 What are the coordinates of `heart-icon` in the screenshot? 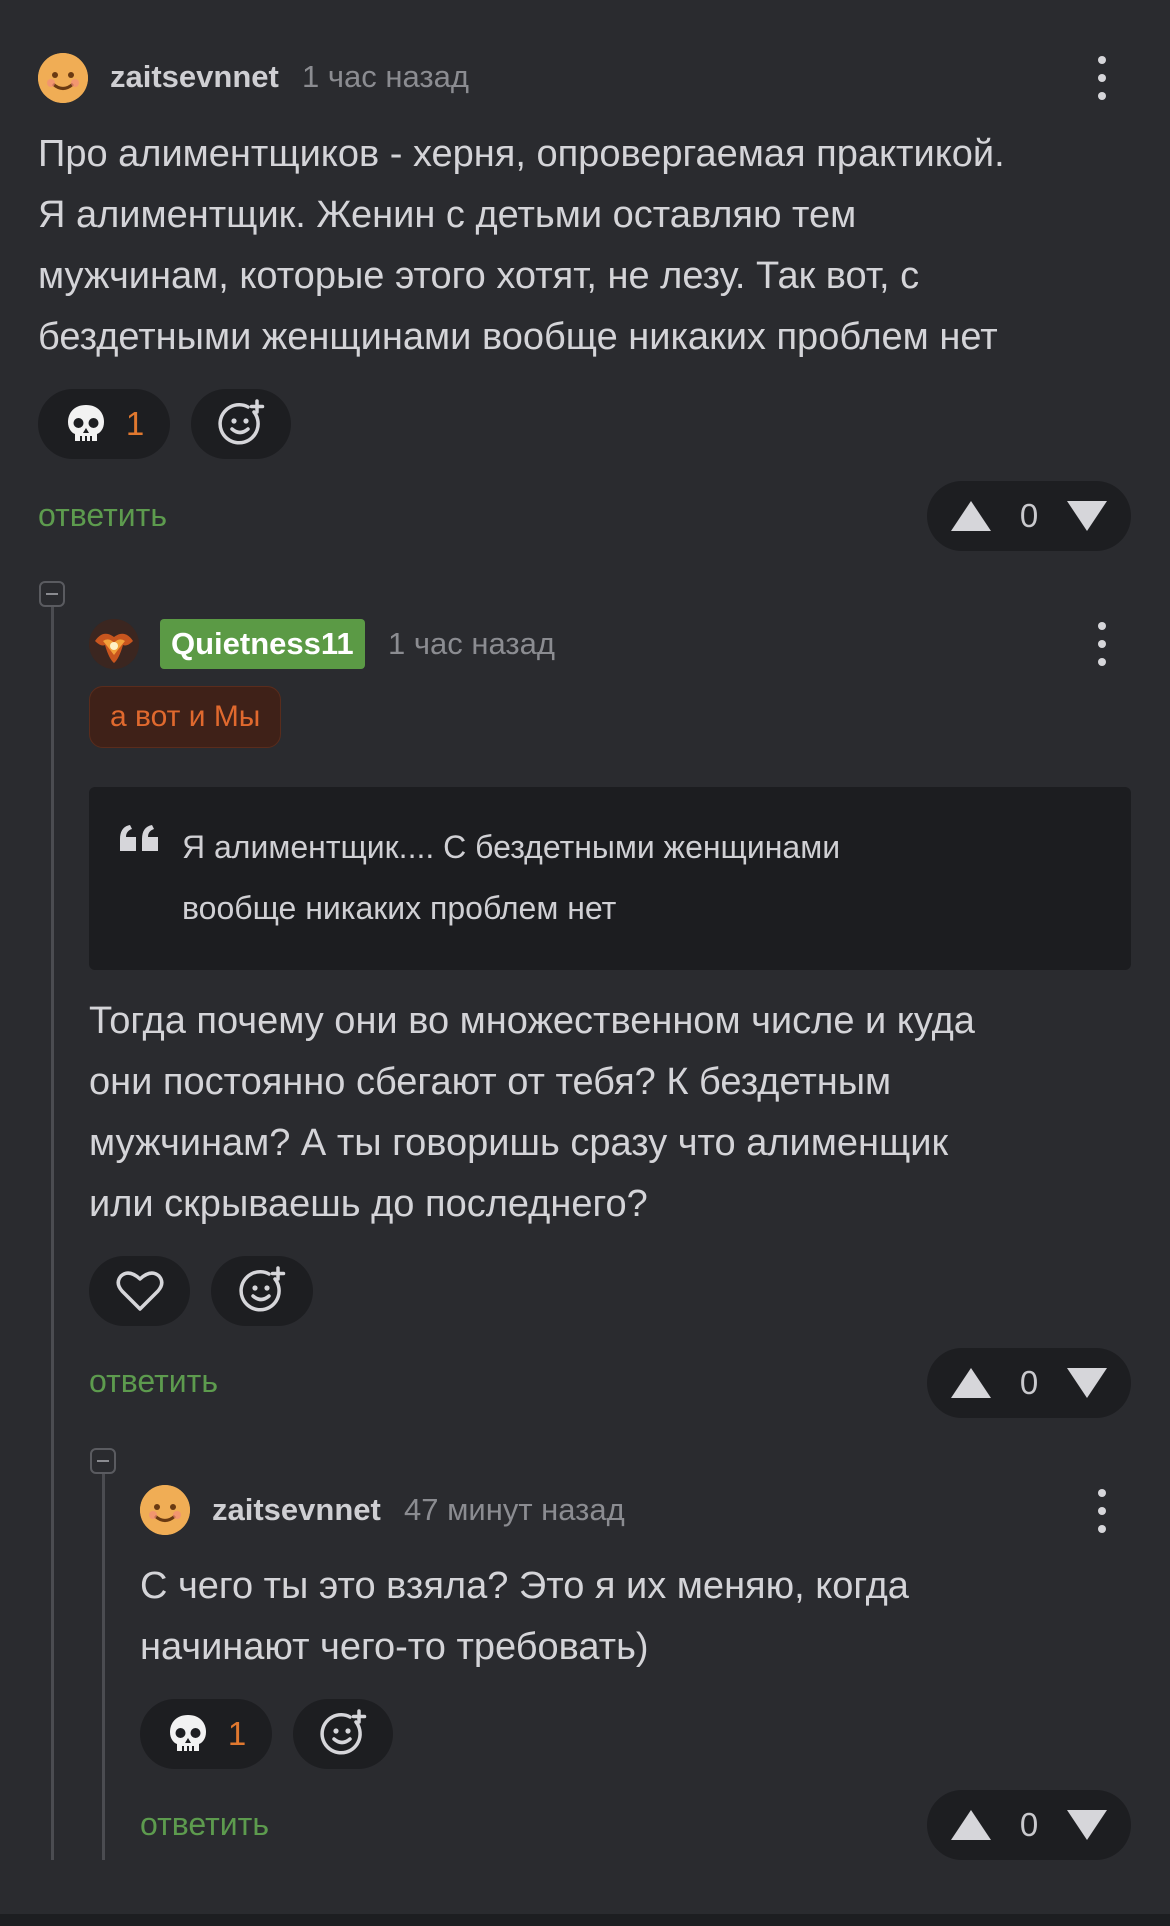 It's located at (139, 1291).